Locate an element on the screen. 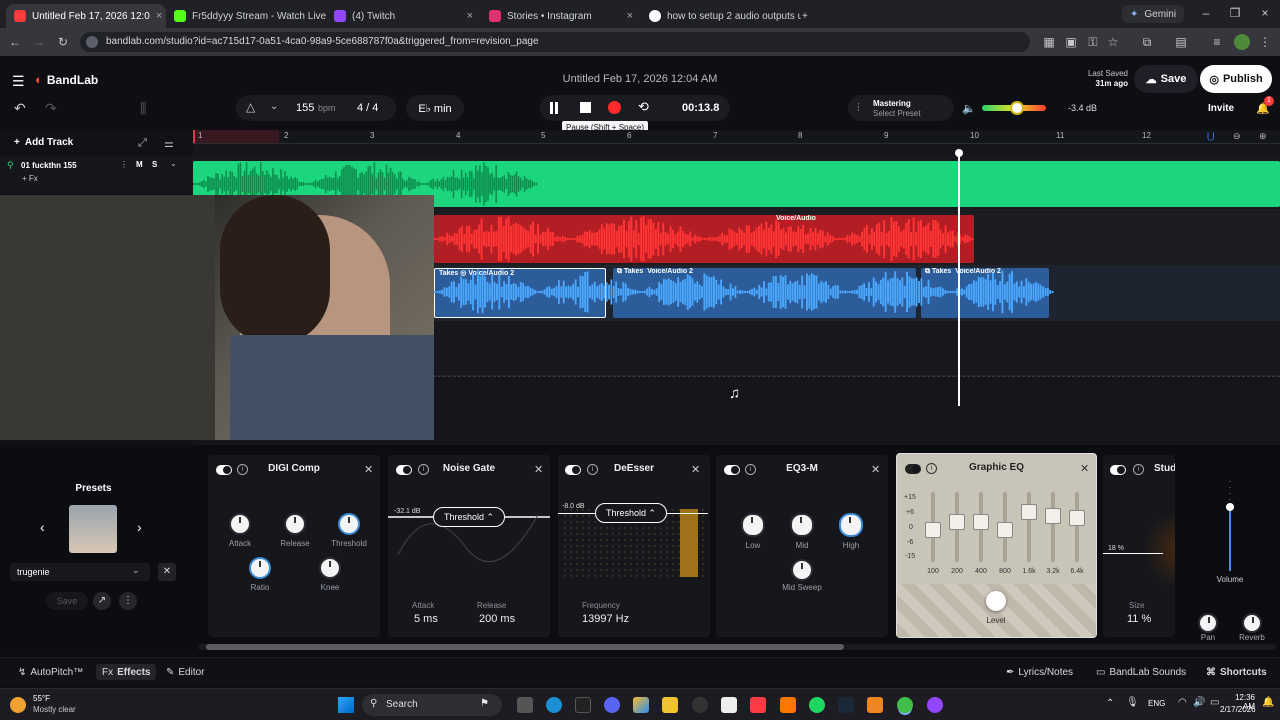 This screenshot has height=720, width=1280. chevron-up-icon: ⌃ is located at coordinates (1110, 703).